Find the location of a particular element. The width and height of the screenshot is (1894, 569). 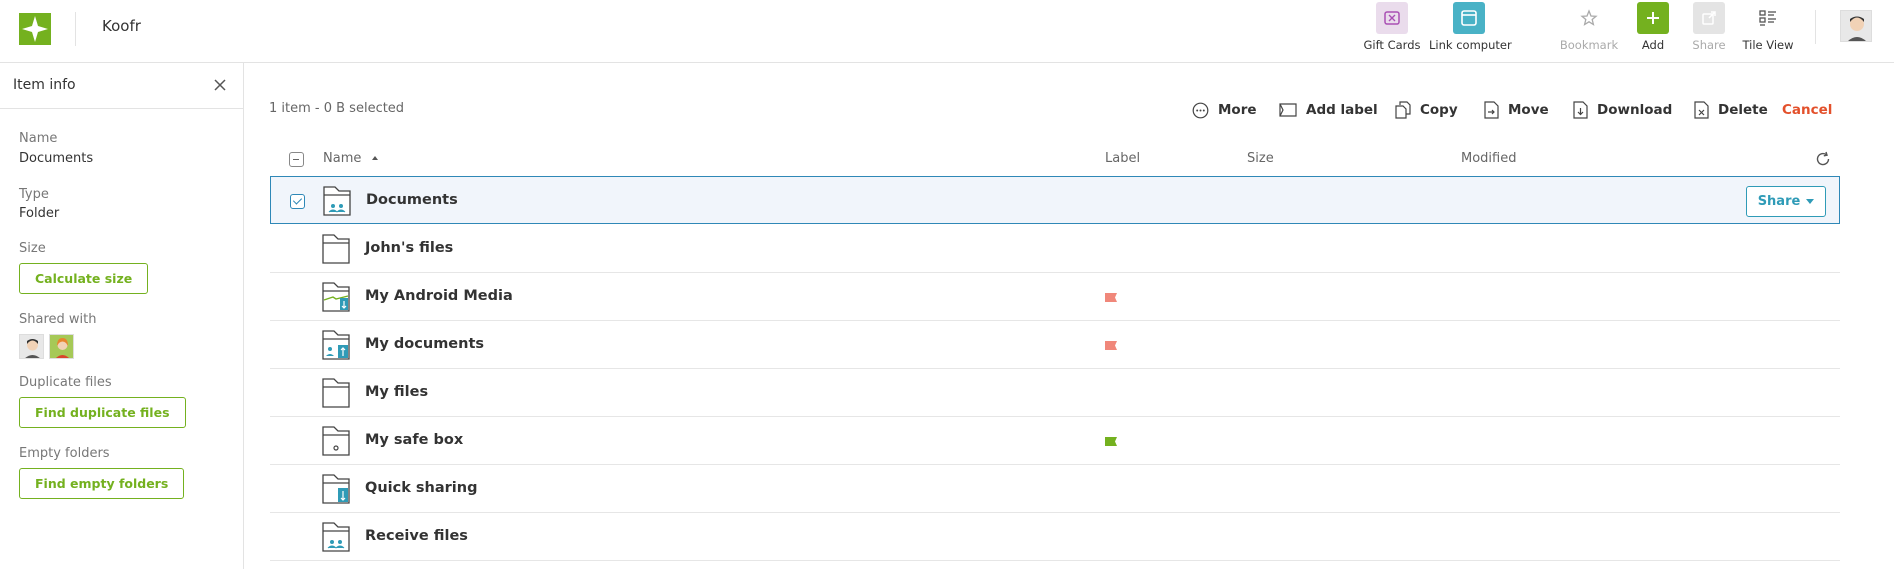

column-name-label: Name is located at coordinates (342, 158).